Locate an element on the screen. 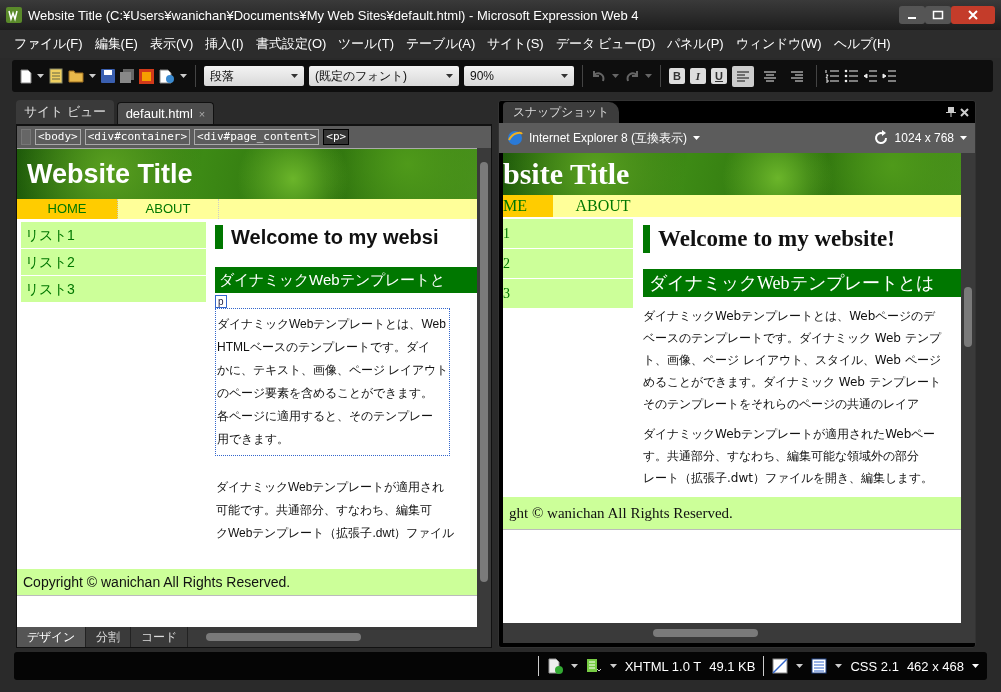  vertical-scrollbar is located at coordinates (968, 388).